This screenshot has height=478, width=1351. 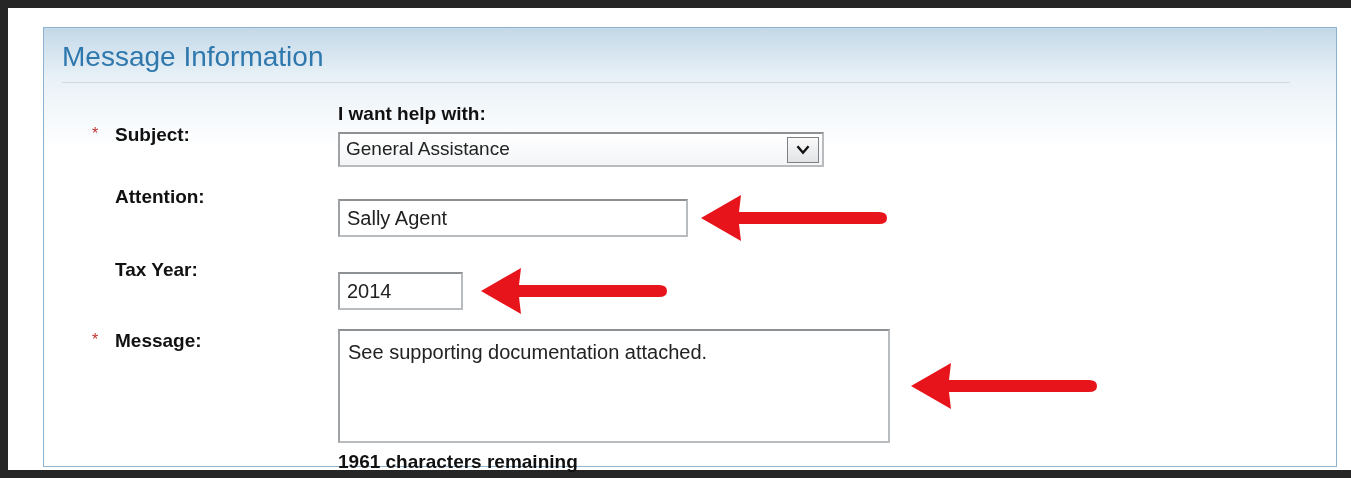 I want to click on field-label: Tax Year:, so click(x=156, y=270).